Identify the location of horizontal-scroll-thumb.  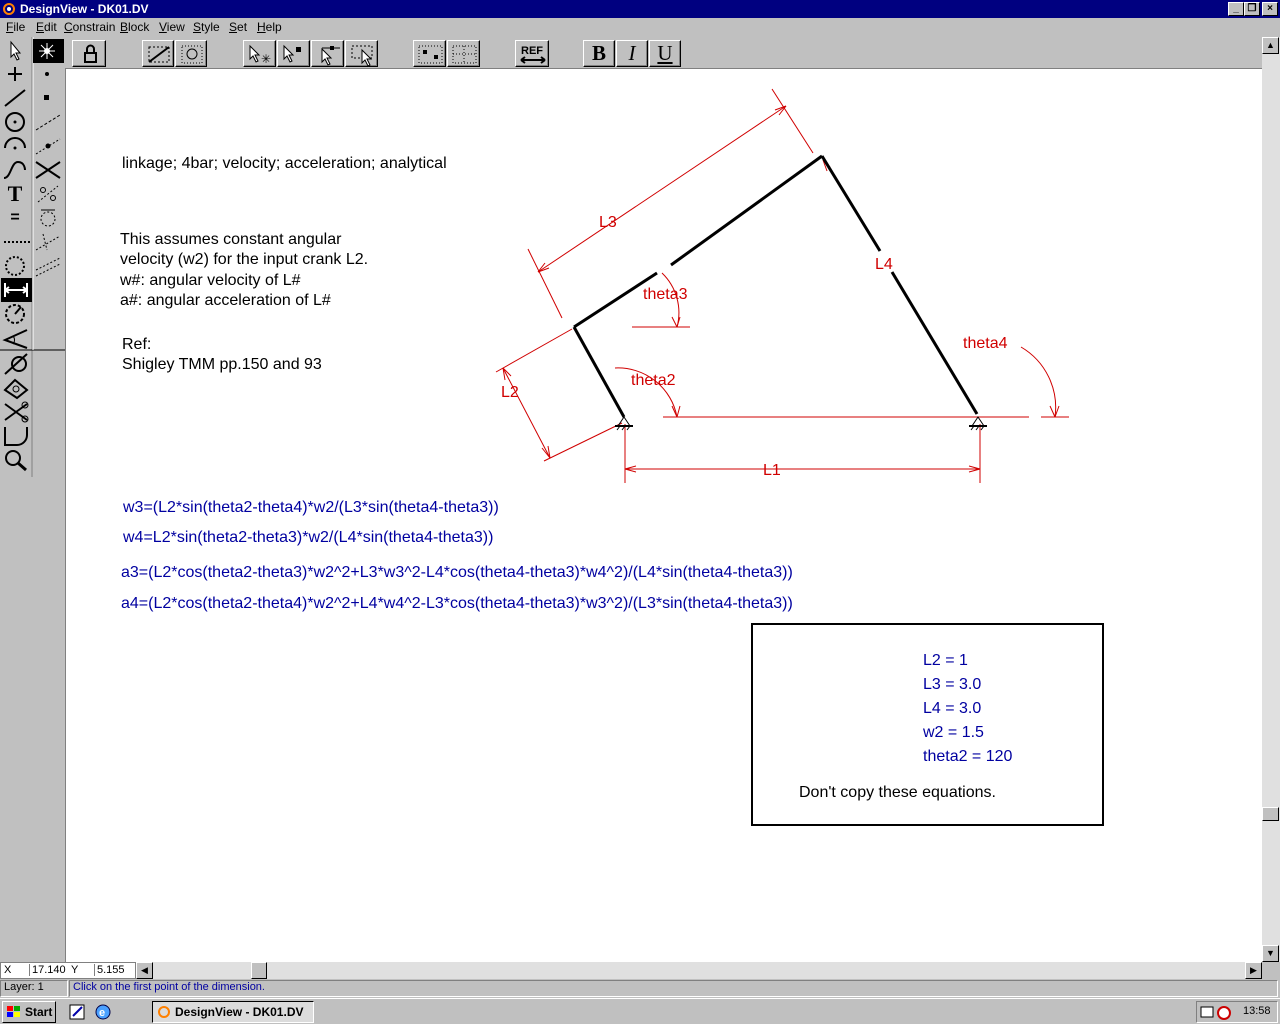
(259, 970).